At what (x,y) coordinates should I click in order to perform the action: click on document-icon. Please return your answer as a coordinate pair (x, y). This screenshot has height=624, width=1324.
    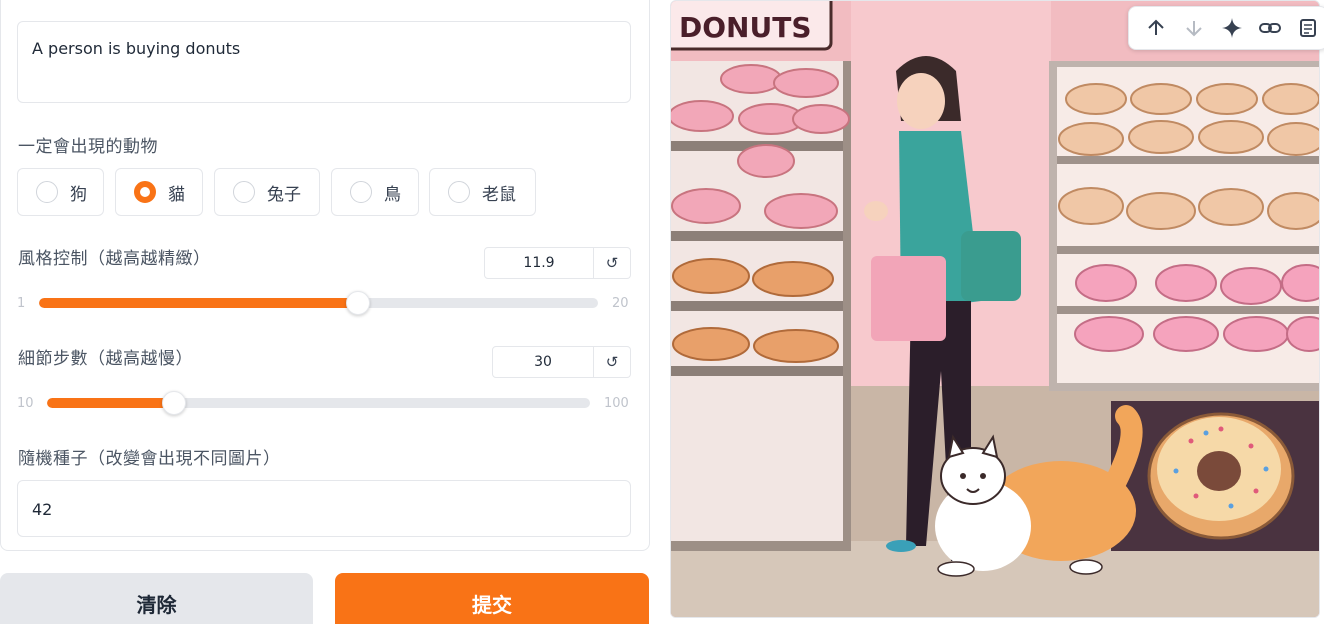
    Looking at the image, I should click on (1306, 28).